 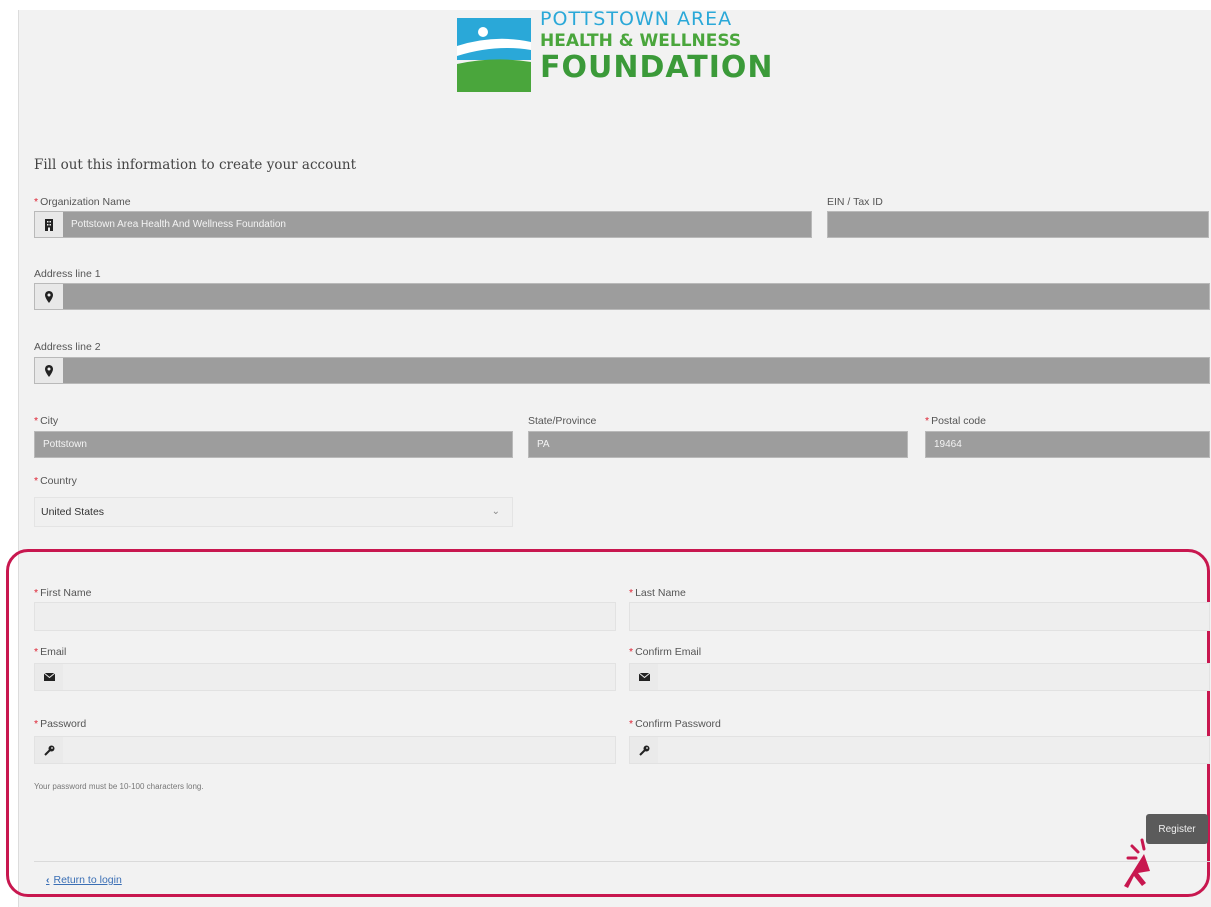 I want to click on address1-field, so click(x=622, y=296).